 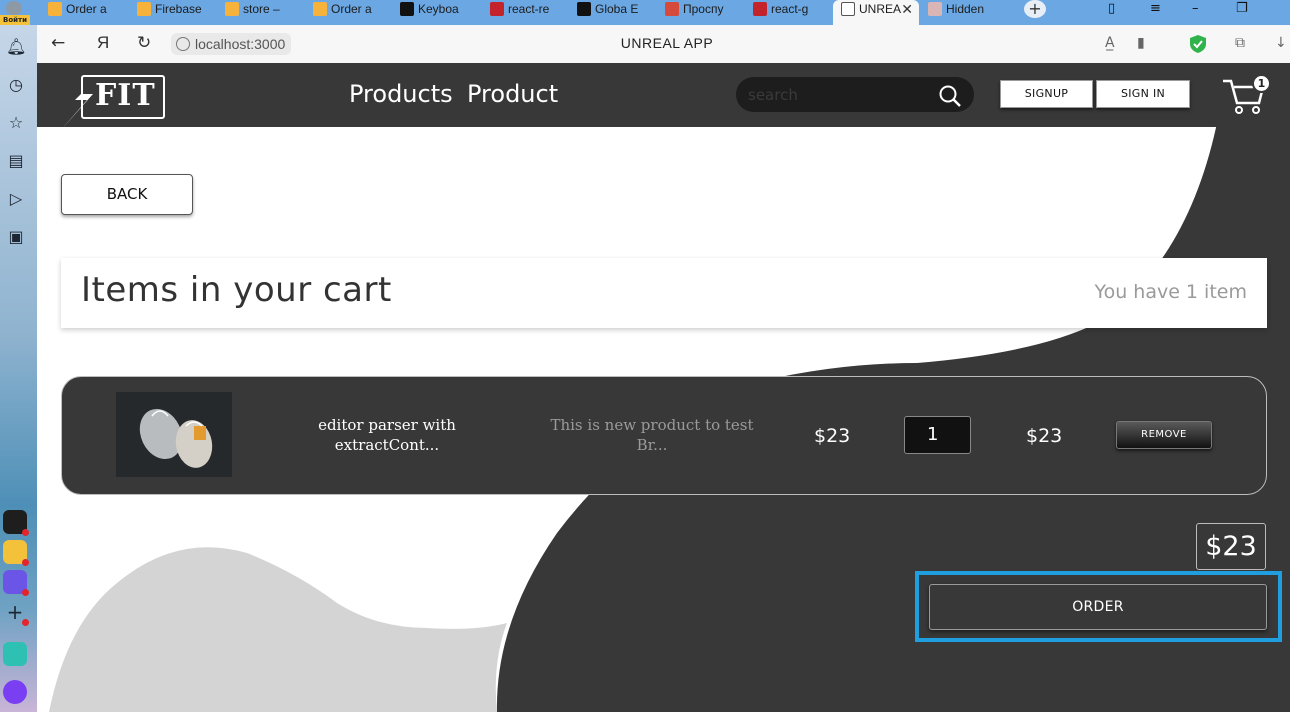 What do you see at coordinates (127, 194) in the screenshot?
I see `back-button: BACK` at bounding box center [127, 194].